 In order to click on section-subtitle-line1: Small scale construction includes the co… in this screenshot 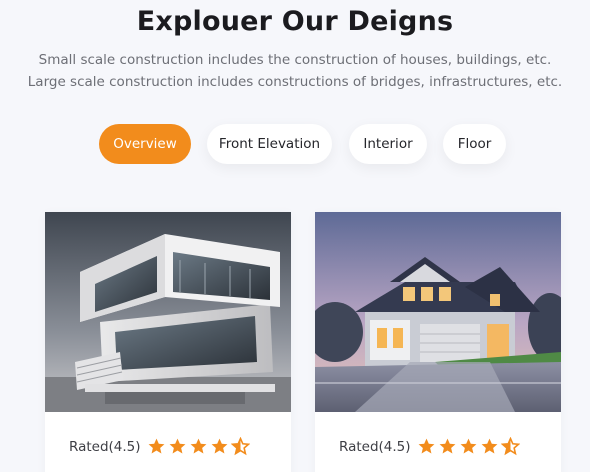, I will do `click(295, 60)`.